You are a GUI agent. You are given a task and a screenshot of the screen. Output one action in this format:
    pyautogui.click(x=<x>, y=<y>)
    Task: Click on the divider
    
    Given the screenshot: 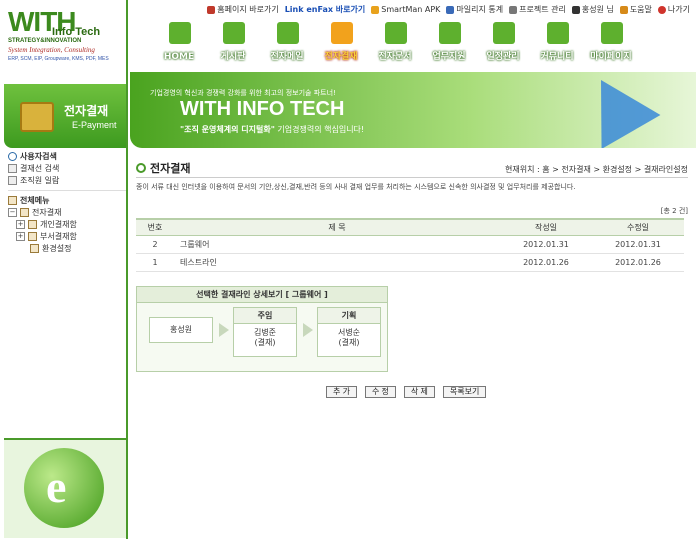 What is the action you would take?
    pyautogui.click(x=67, y=188)
    